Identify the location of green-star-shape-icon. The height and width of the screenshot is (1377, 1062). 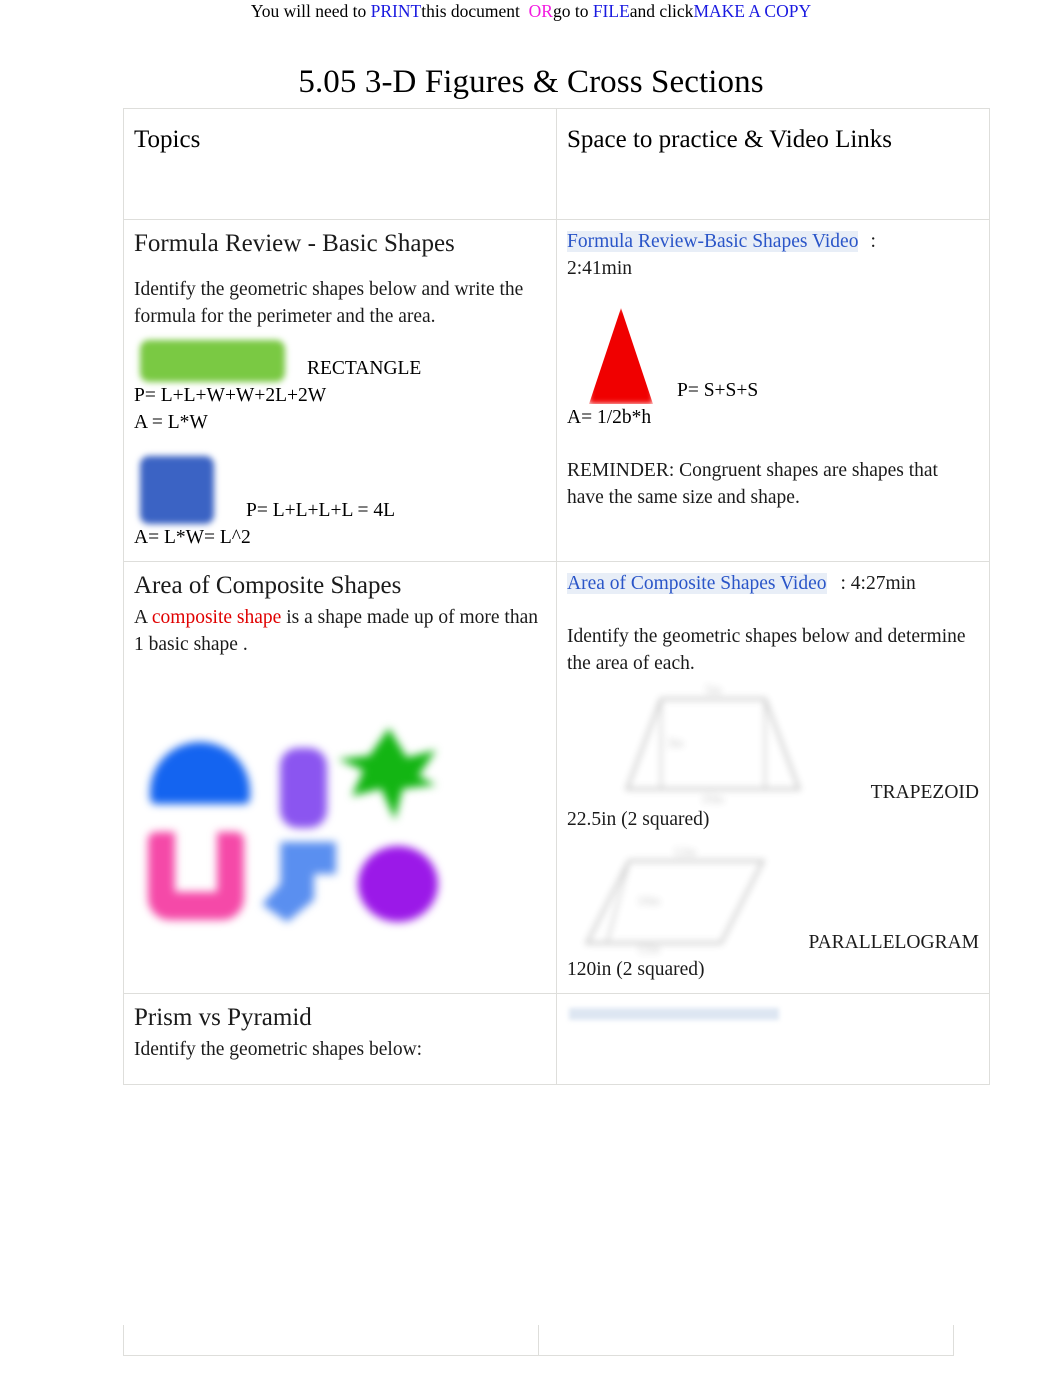
(387, 774).